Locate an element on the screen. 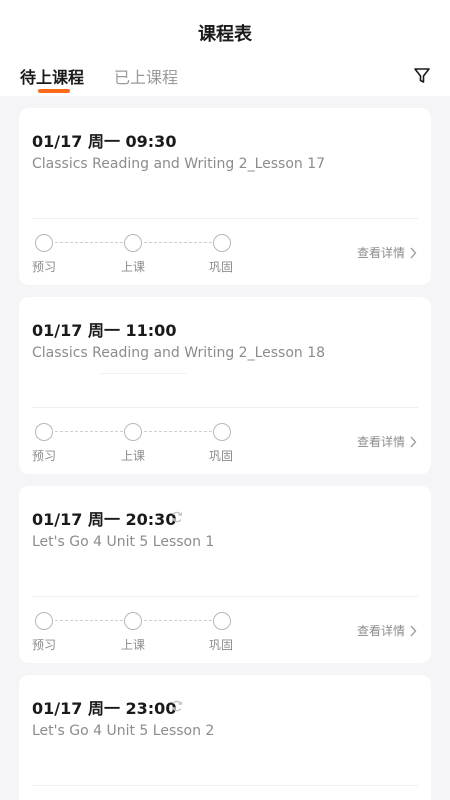 The width and height of the screenshot is (450, 800). top-bar: 课程表 待上课程 已上课程 is located at coordinates (225, 48).